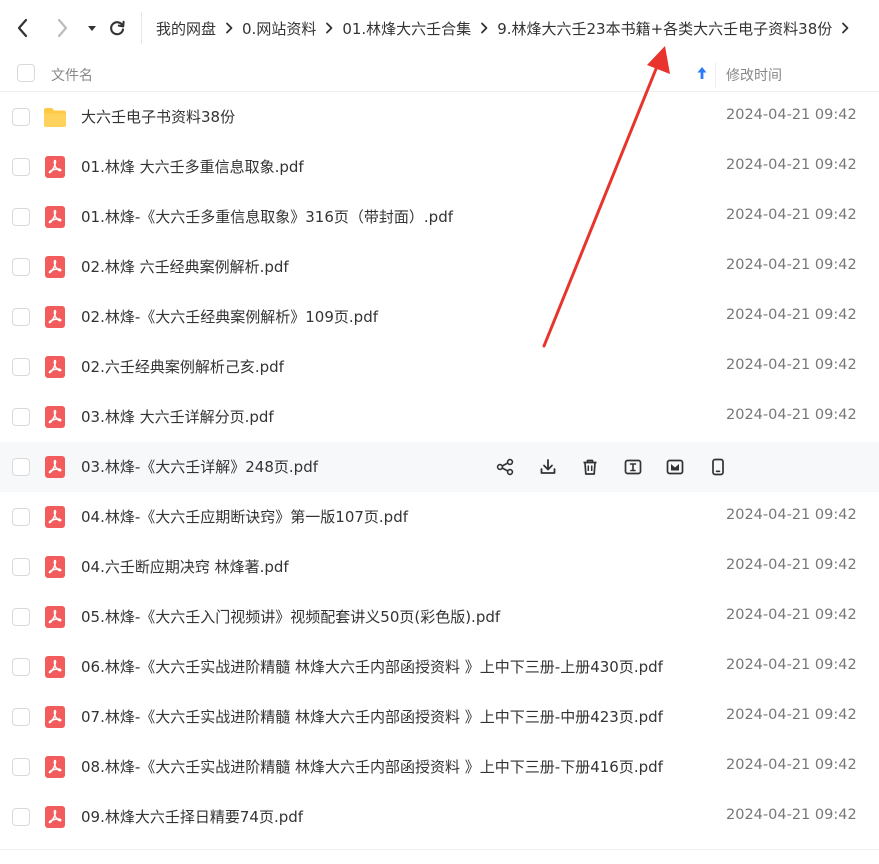  Describe the element at coordinates (439, 267) in the screenshot. I see `file-row: 02.林烽 六壬经典案例解析.pdf 2024-04-21 09:42` at that location.